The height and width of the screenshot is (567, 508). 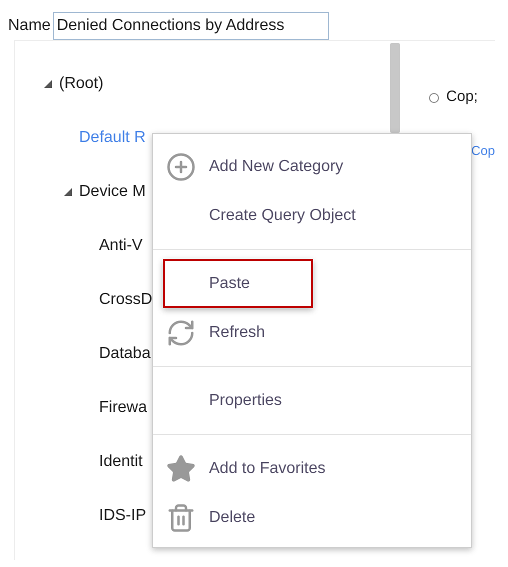 What do you see at coordinates (29, 26) in the screenshot?
I see `name-label: Name` at bounding box center [29, 26].